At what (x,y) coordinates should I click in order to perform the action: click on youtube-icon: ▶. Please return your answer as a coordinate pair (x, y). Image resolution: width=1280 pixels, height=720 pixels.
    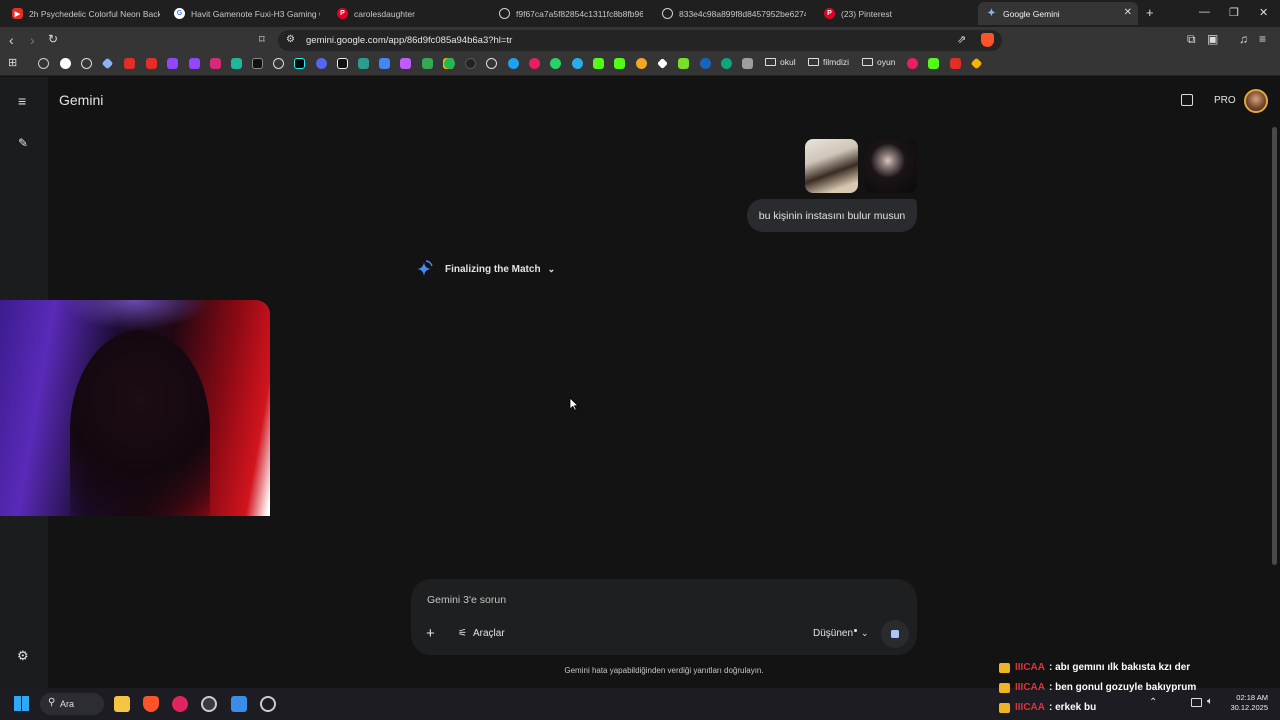
    Looking at the image, I should click on (17, 13).